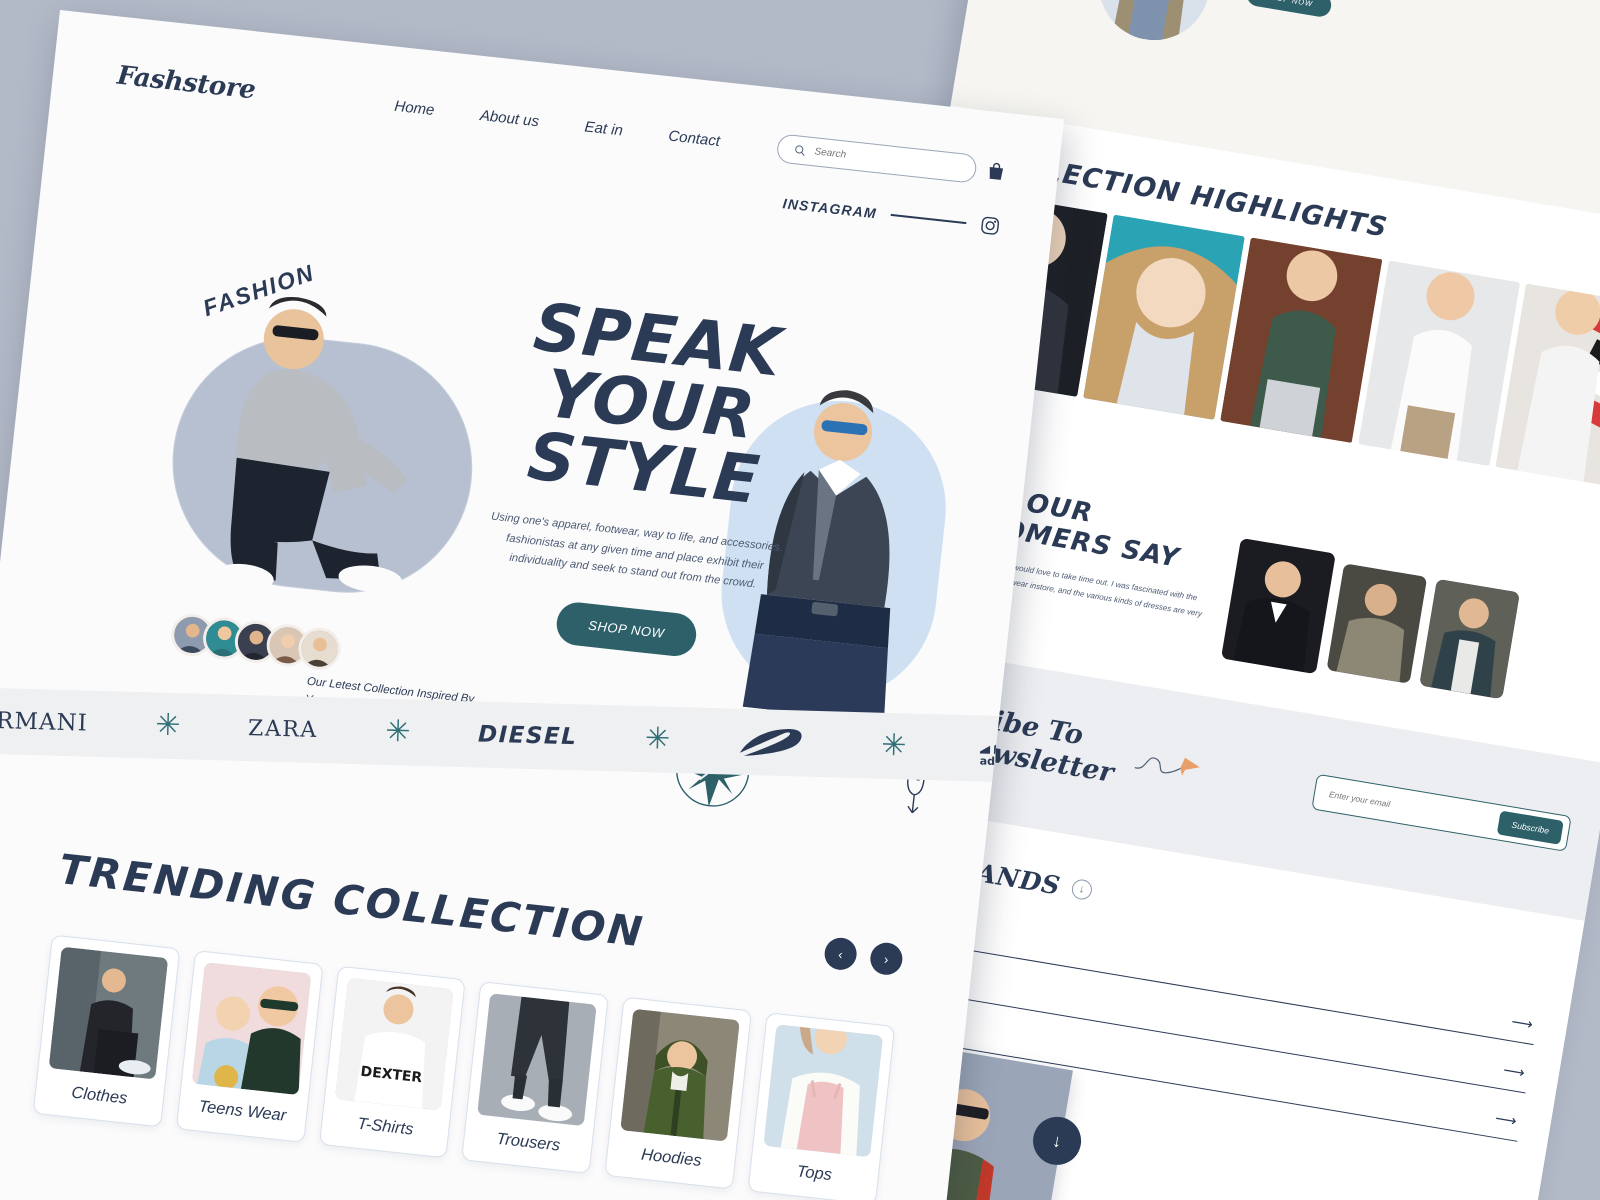 The image size is (1600, 1200). I want to click on brand-logo-zara: ZARA, so click(283, 729).